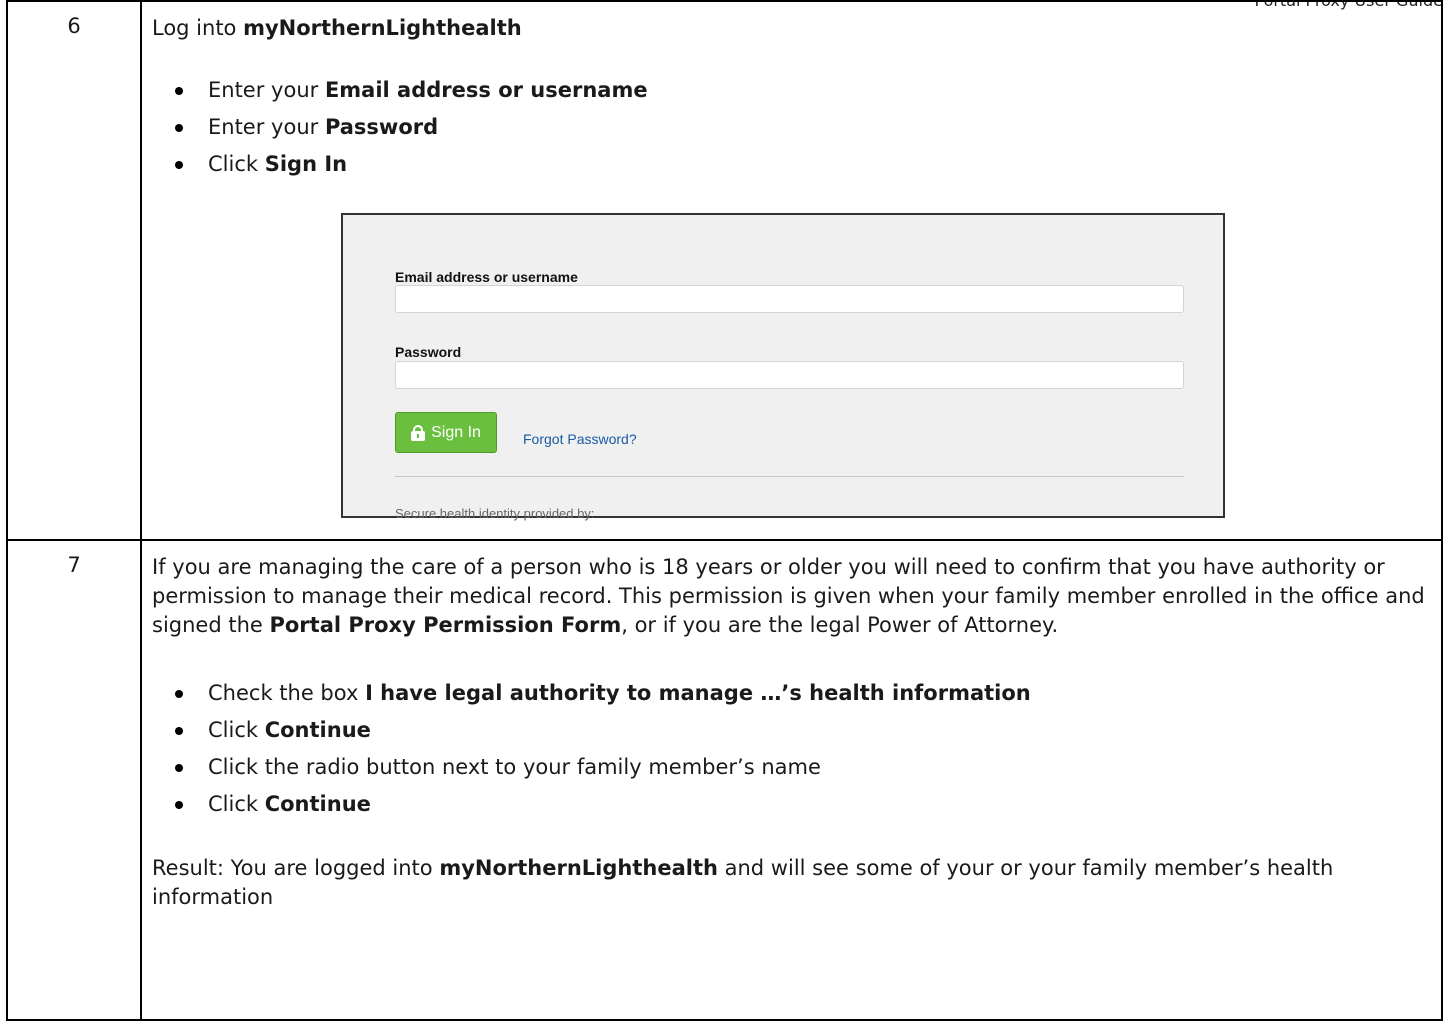  Describe the element at coordinates (456, 432) in the screenshot. I see `sign-in-label: Sign In` at that location.